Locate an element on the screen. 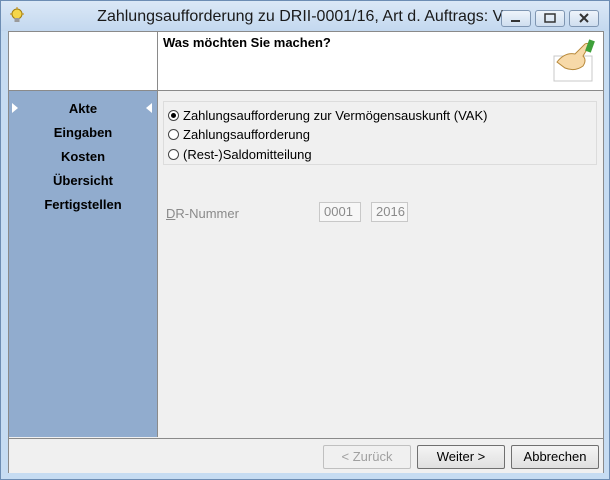  access-key: D is located at coordinates (171, 213).